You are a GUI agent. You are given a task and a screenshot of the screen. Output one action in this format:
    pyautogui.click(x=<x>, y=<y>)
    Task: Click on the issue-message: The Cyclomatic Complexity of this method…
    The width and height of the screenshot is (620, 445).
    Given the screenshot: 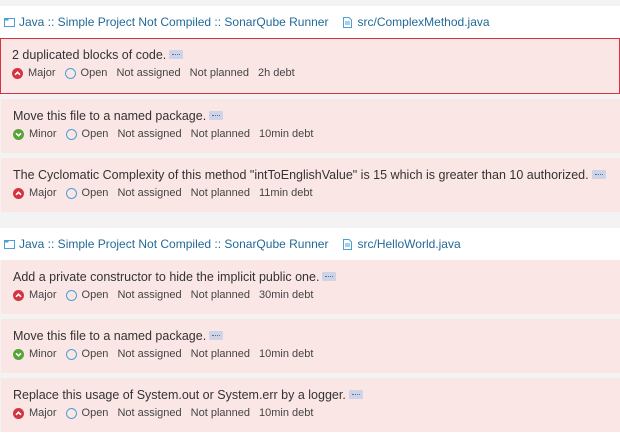 What is the action you would take?
    pyautogui.click(x=310, y=175)
    